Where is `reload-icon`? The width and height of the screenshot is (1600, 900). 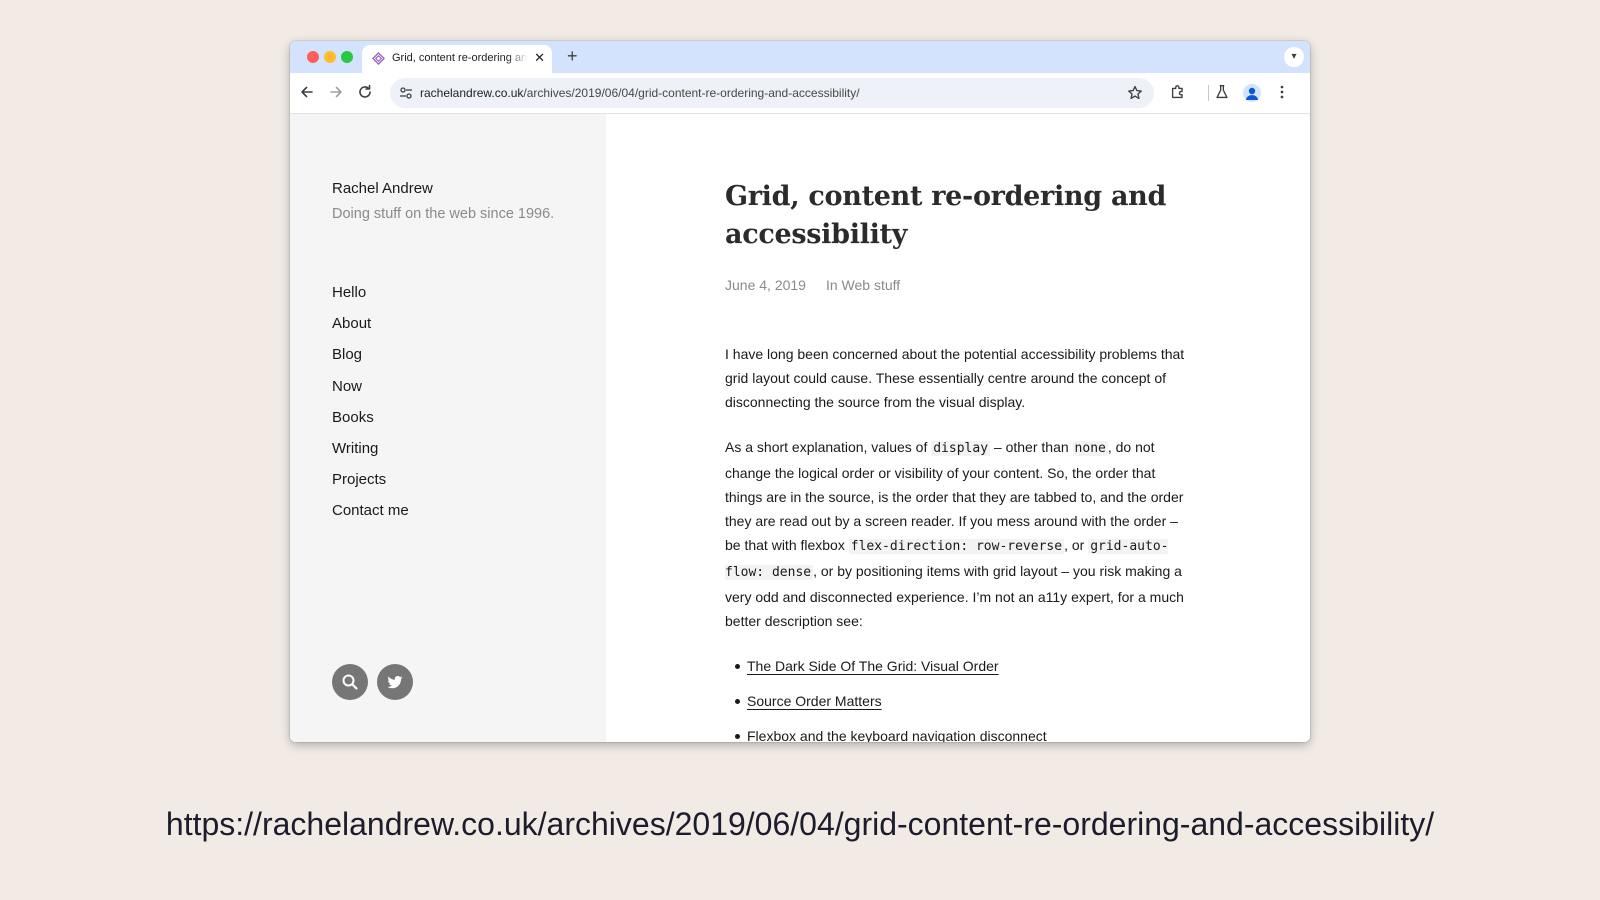 reload-icon is located at coordinates (365, 92).